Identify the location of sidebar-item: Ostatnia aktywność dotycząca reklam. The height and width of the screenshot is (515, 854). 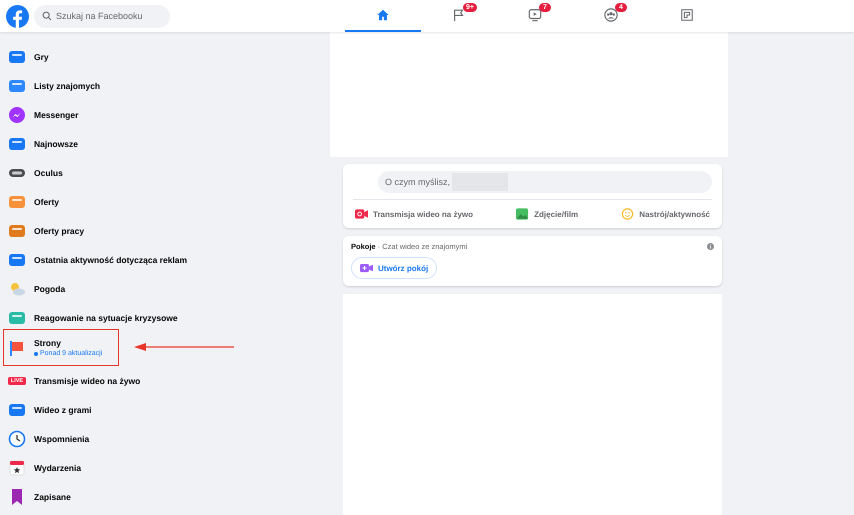
(165, 259).